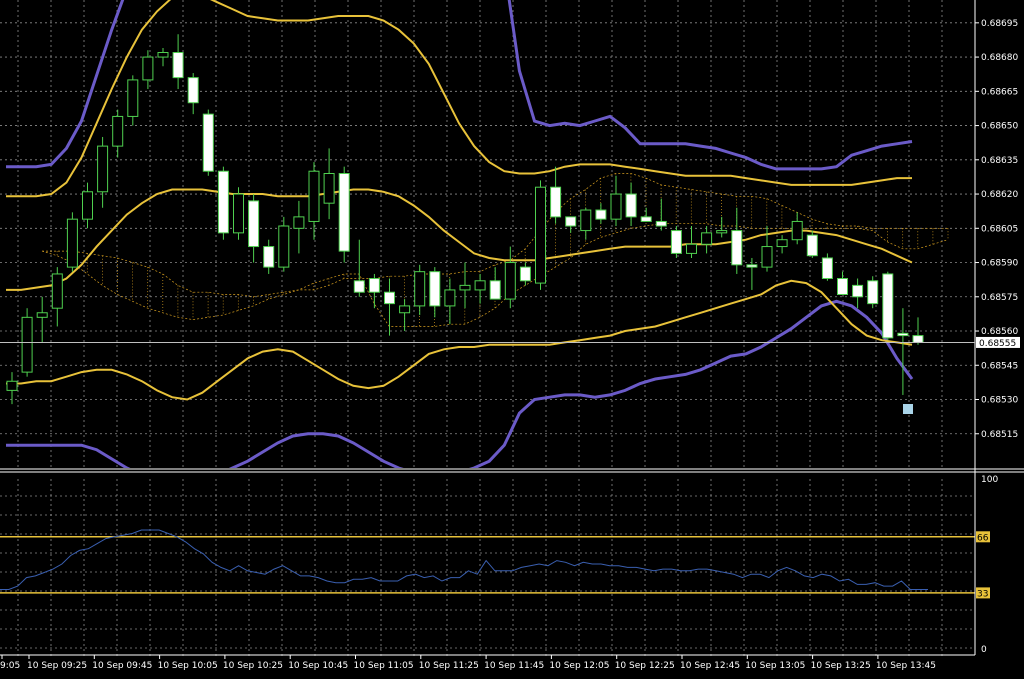 This screenshot has height=679, width=1024. I want to click on time-tick-label: 10 Sep 13:05, so click(775, 666).